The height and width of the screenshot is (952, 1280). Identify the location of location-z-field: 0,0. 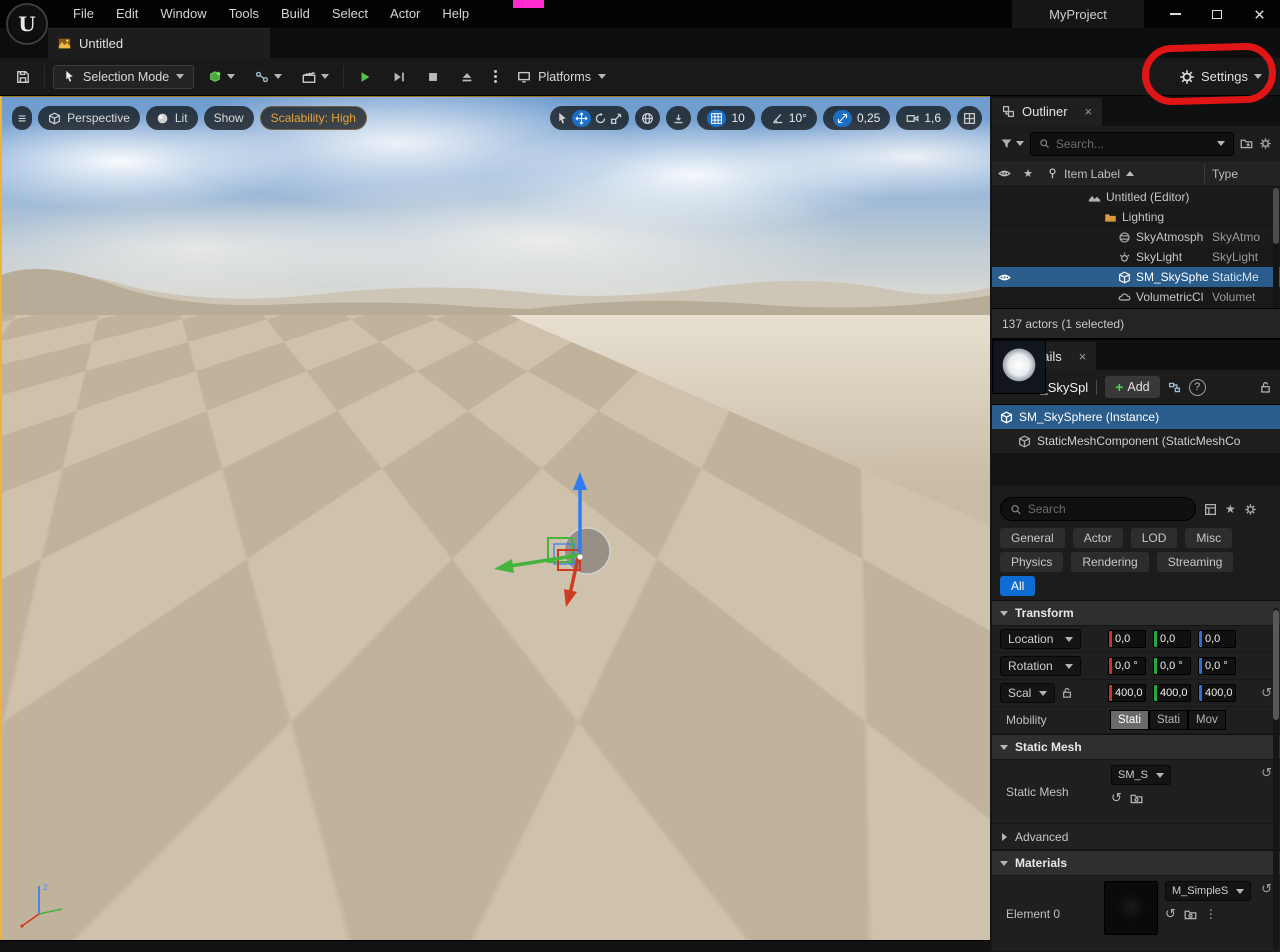
(1217, 639).